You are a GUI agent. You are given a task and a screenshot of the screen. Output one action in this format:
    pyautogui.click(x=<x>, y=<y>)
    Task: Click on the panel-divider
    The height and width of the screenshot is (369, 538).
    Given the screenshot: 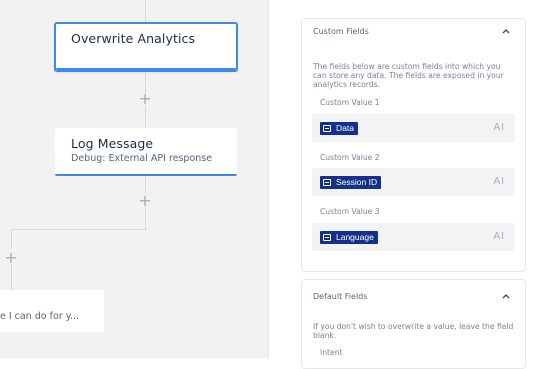 What is the action you would take?
    pyautogui.click(x=268, y=179)
    